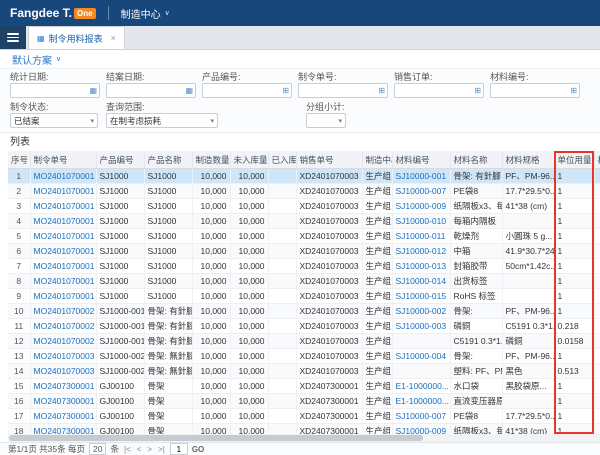 The height and width of the screenshot is (455, 600). Describe the element at coordinates (597, 160) in the screenshot. I see `col-material_usage: 材料用量` at that location.